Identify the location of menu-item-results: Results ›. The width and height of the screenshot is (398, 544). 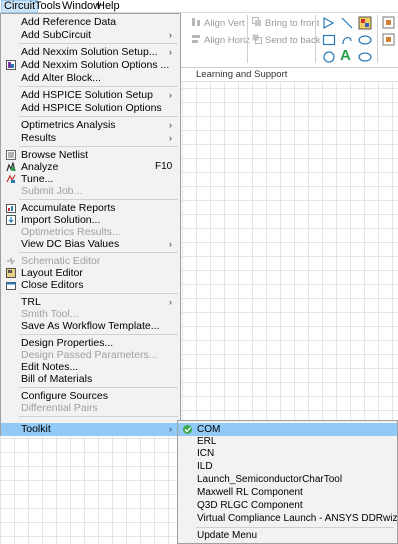
(90, 138).